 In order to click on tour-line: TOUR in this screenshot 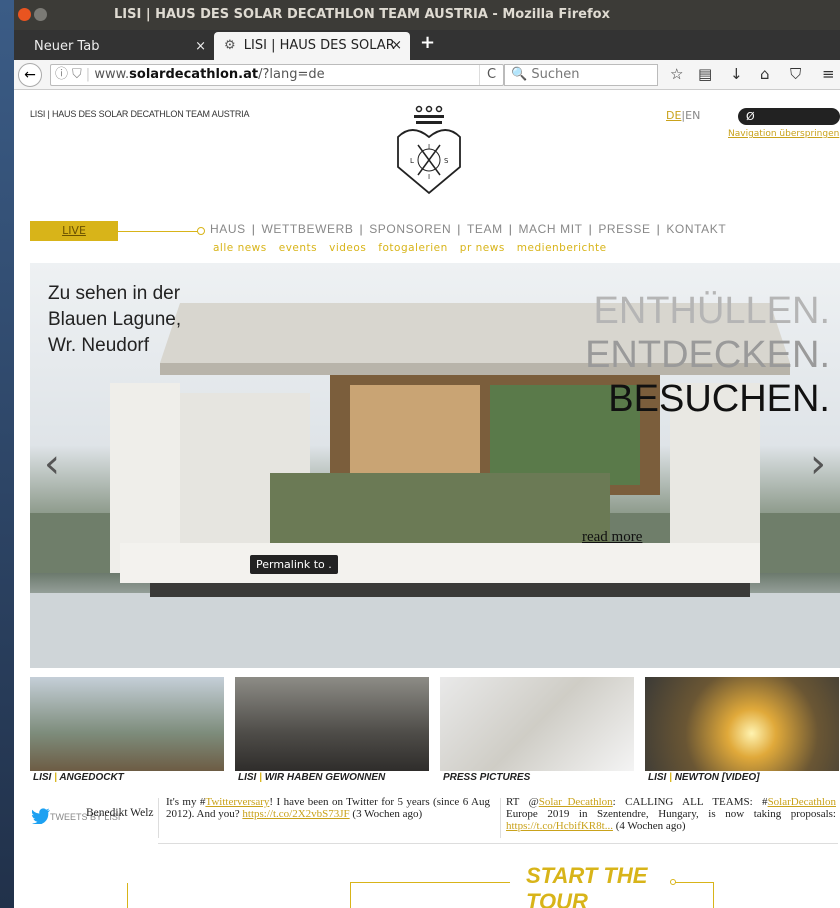, I will do `click(557, 898)`.